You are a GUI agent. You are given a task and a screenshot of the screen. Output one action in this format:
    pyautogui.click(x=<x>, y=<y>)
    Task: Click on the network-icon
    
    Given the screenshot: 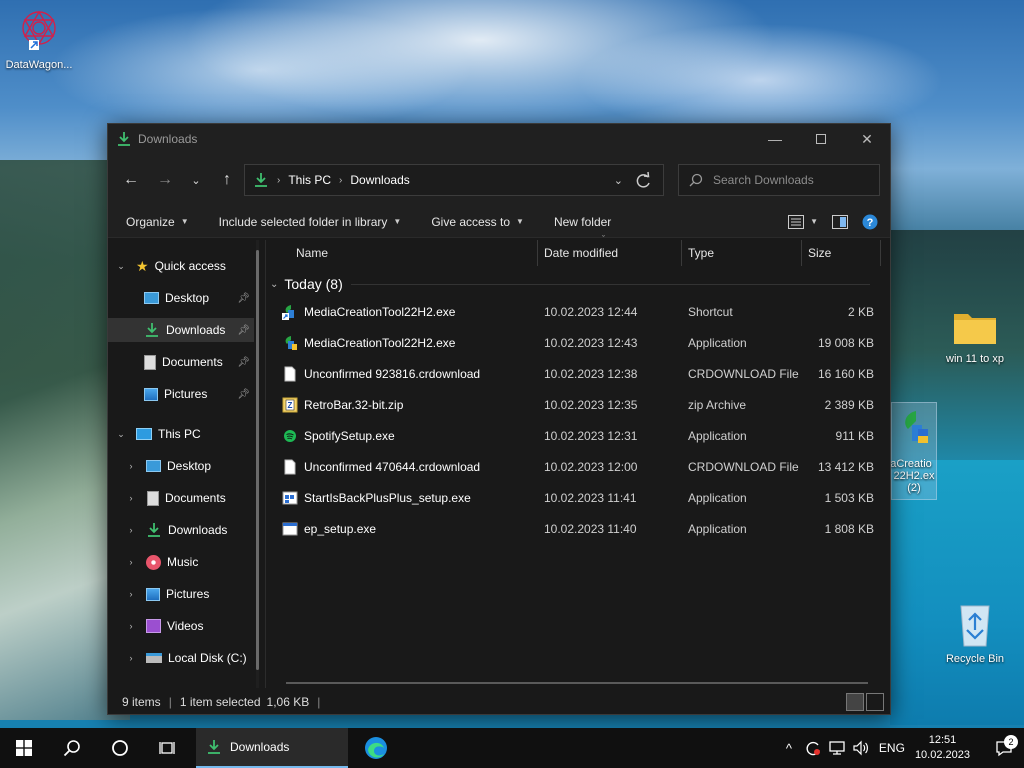 What is the action you would take?
    pyautogui.click(x=837, y=748)
    